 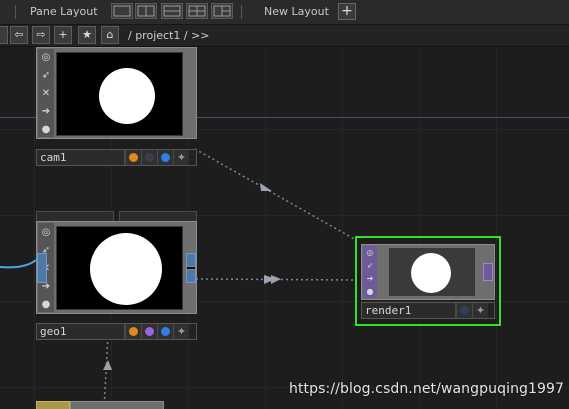 What do you see at coordinates (169, 35) in the screenshot?
I see `network-path: / project1 / >>` at bounding box center [169, 35].